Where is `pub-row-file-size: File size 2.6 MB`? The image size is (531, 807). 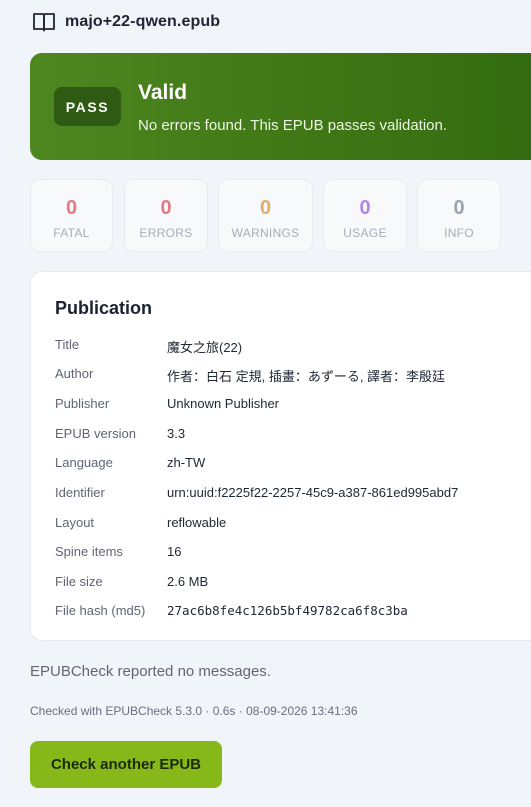 pub-row-file-size: File size 2.6 MB is located at coordinates (293, 584).